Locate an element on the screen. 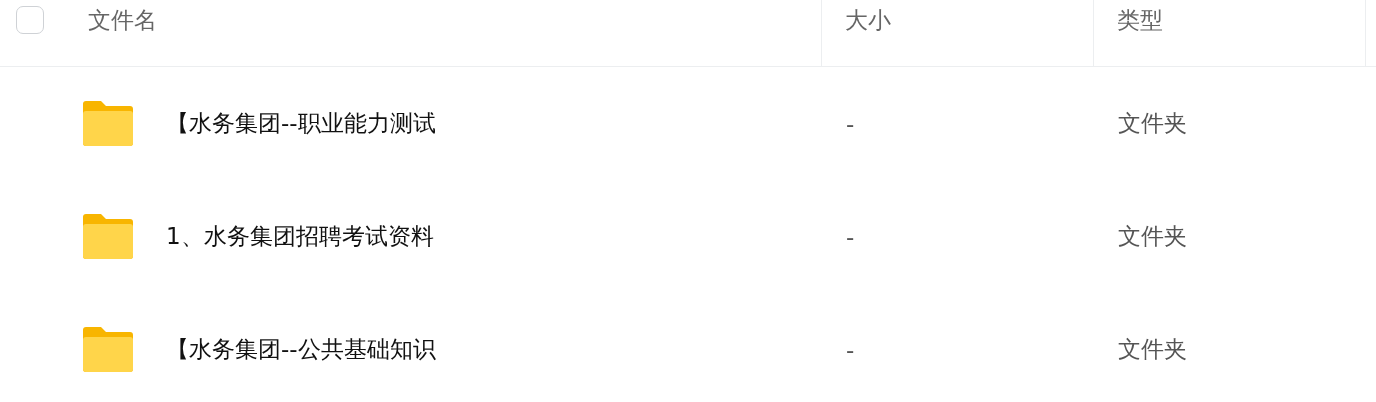  folder-name: 【水务集团--公共基础知识 is located at coordinates (301, 349).